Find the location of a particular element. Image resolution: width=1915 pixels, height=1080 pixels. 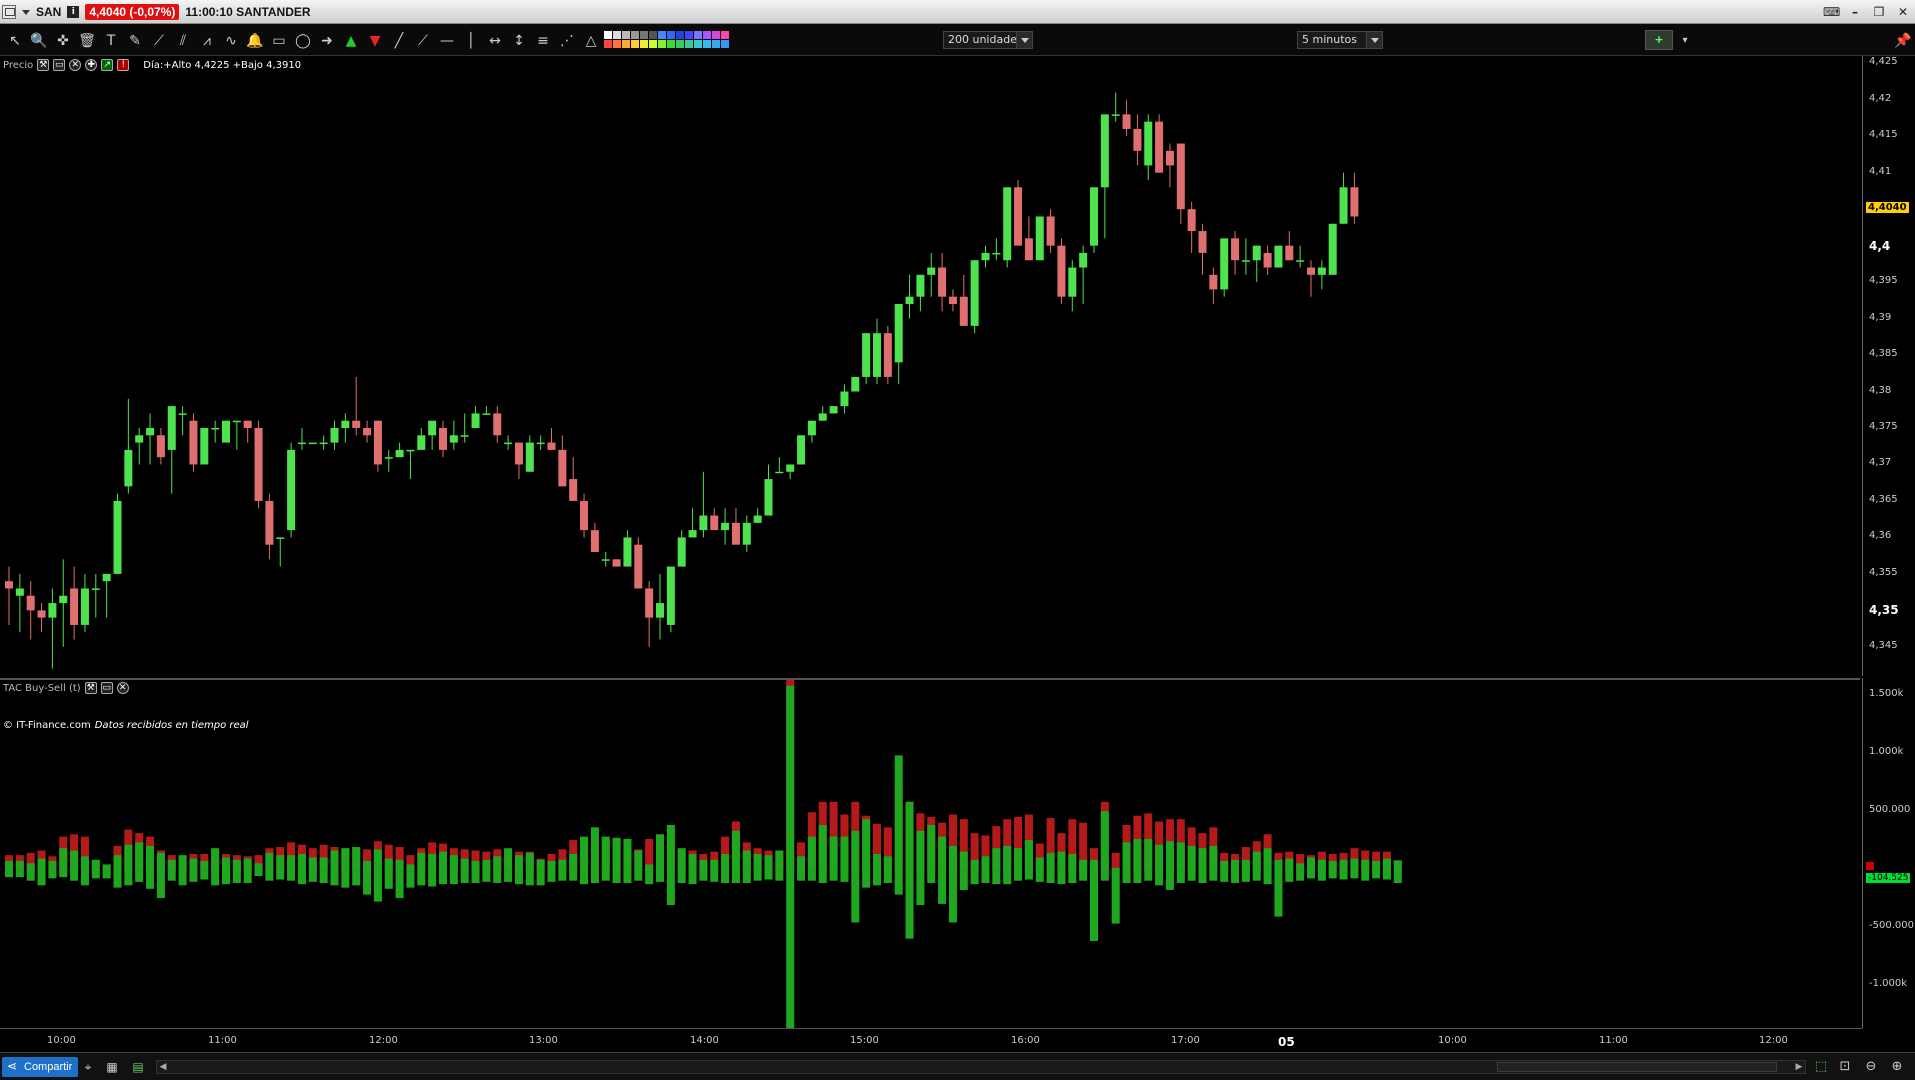

pencil-icon: ✎ is located at coordinates (135, 41).